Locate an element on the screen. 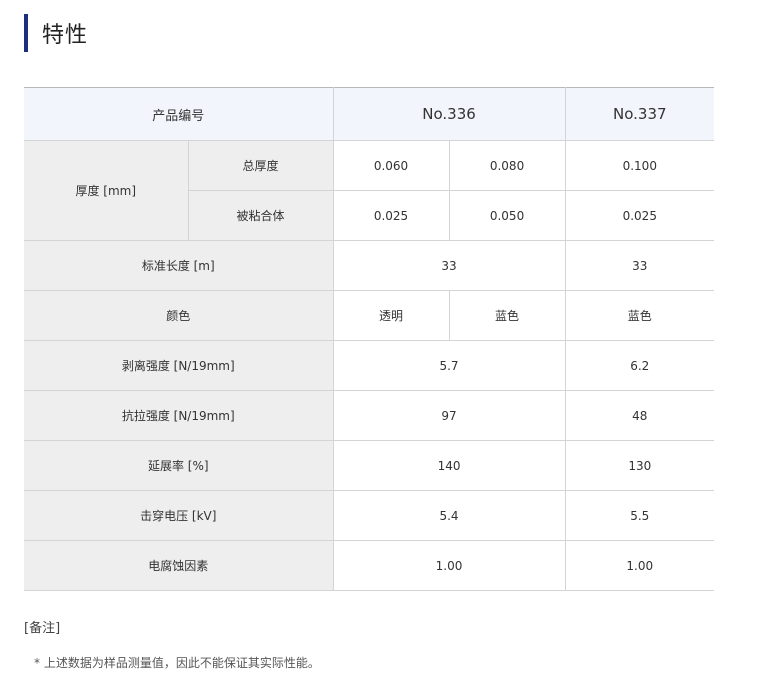 The width and height of the screenshot is (761, 678). table-row: 延展率 [%] 140 130 is located at coordinates (369, 465).